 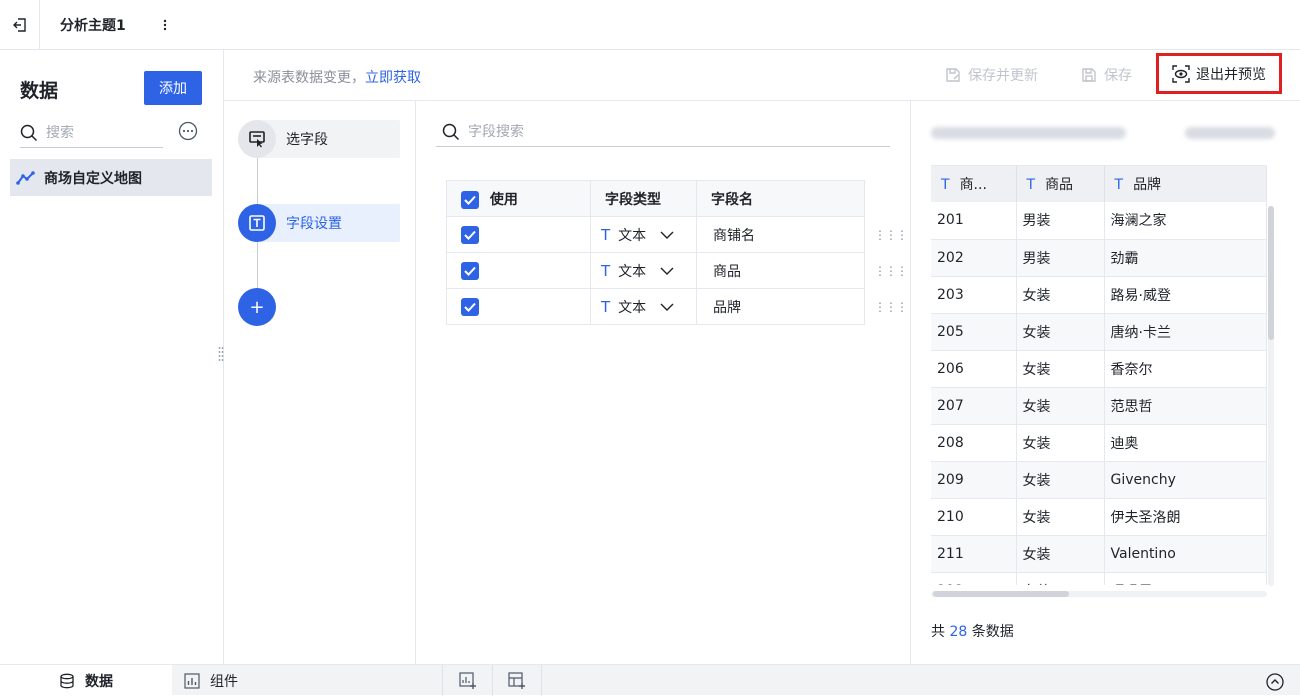 What do you see at coordinates (1099, 594) in the screenshot?
I see `horizontal-scrollbar` at bounding box center [1099, 594].